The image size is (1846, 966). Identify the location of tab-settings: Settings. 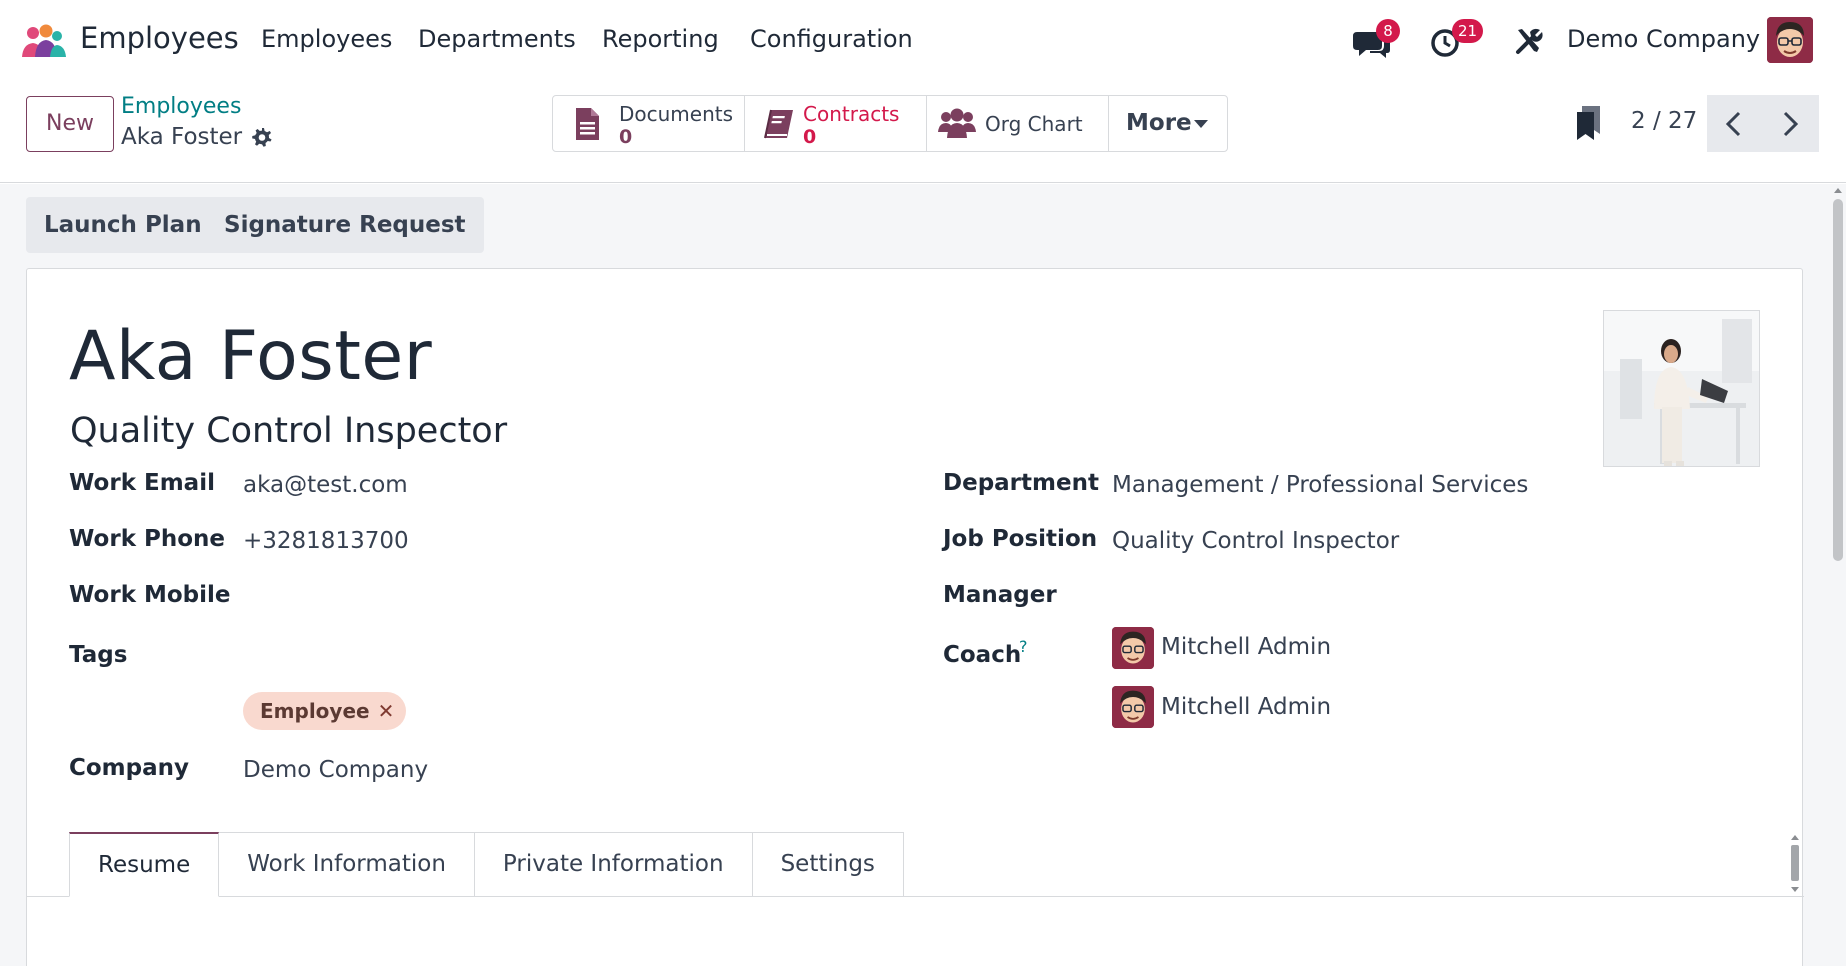
(828, 864).